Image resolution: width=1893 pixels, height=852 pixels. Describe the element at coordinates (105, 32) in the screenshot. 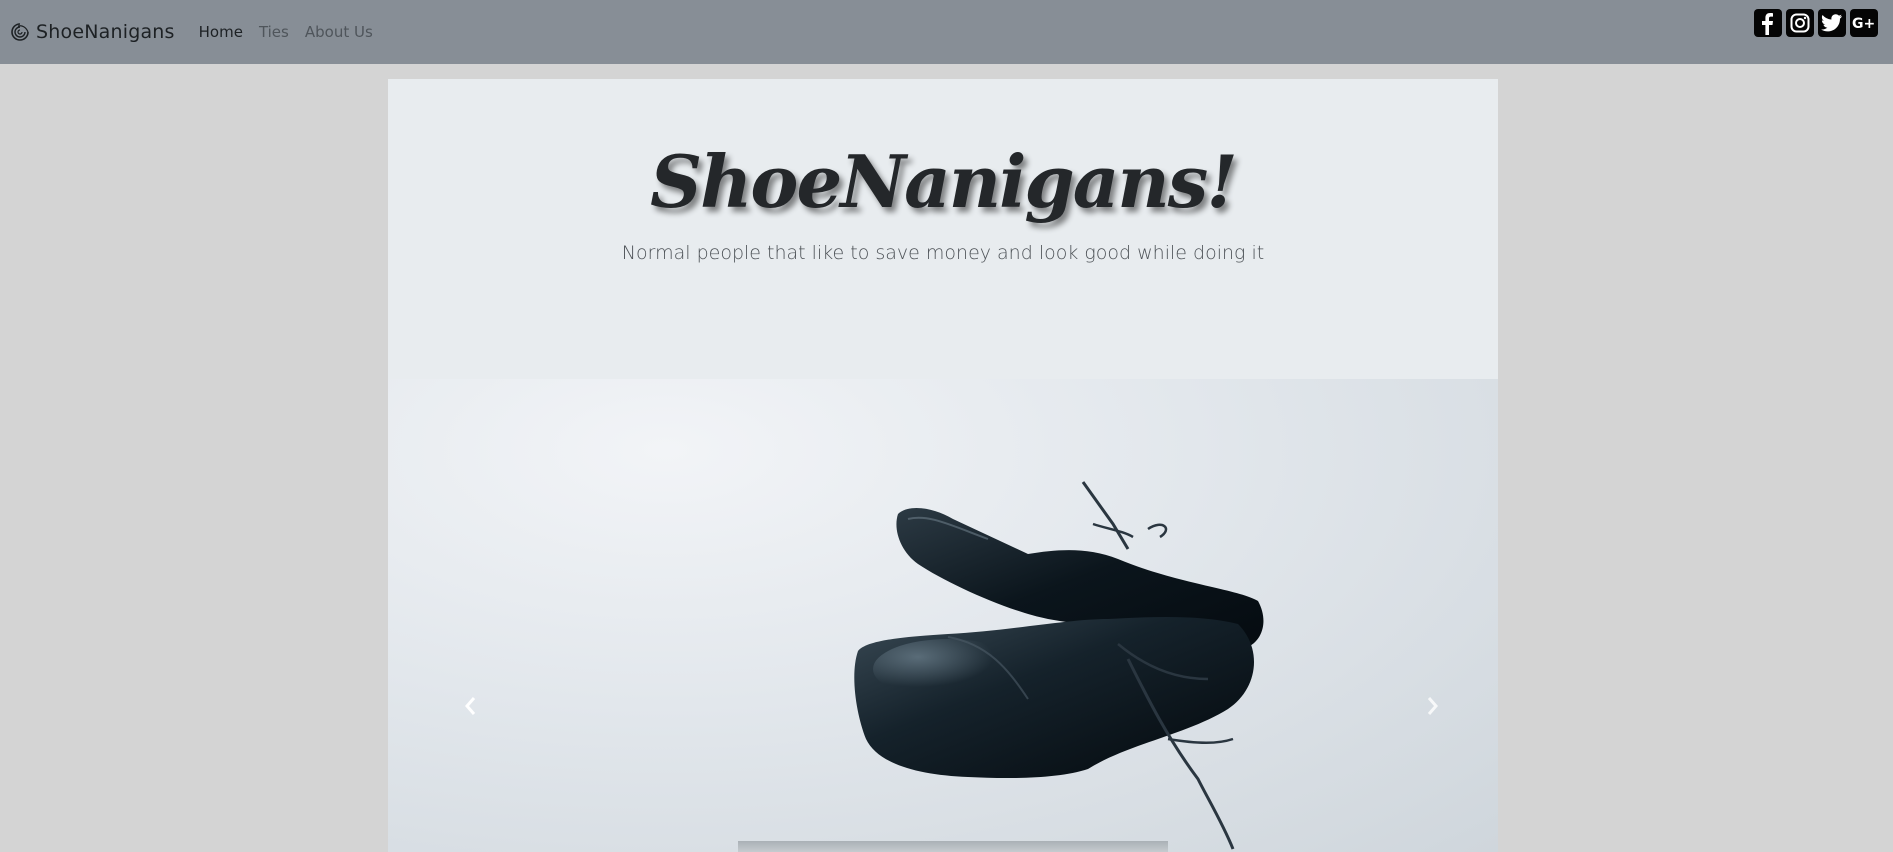

I see `brand-name: ShoeNanigans` at that location.